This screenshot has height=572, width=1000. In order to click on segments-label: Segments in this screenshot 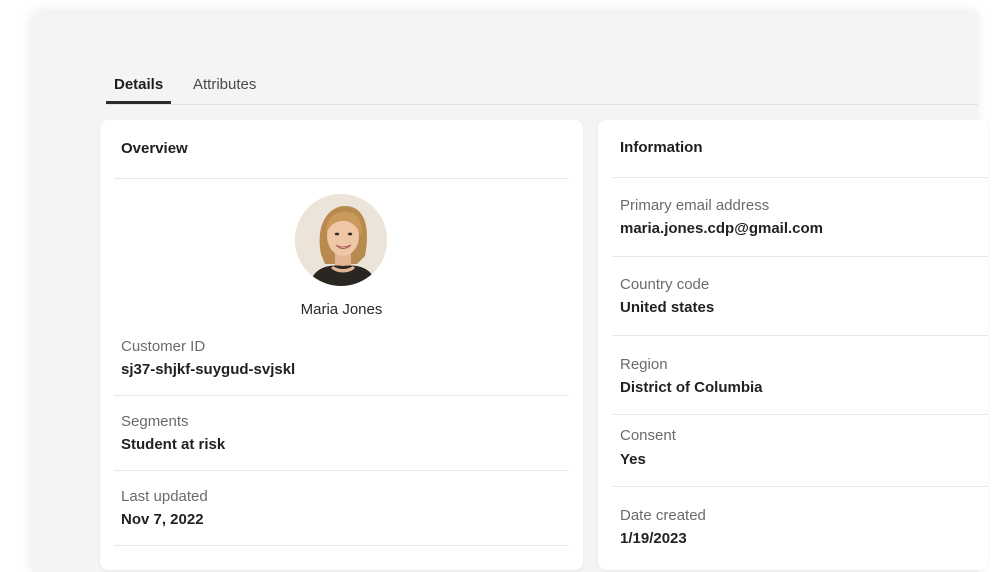, I will do `click(155, 421)`.